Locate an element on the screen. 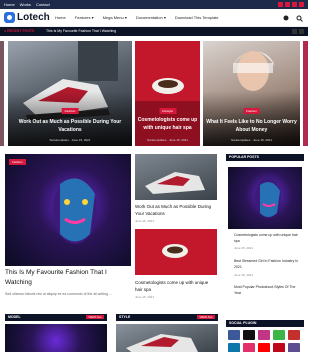 This screenshot has width=320, height=352. coffee-image is located at coordinates (175, 251).